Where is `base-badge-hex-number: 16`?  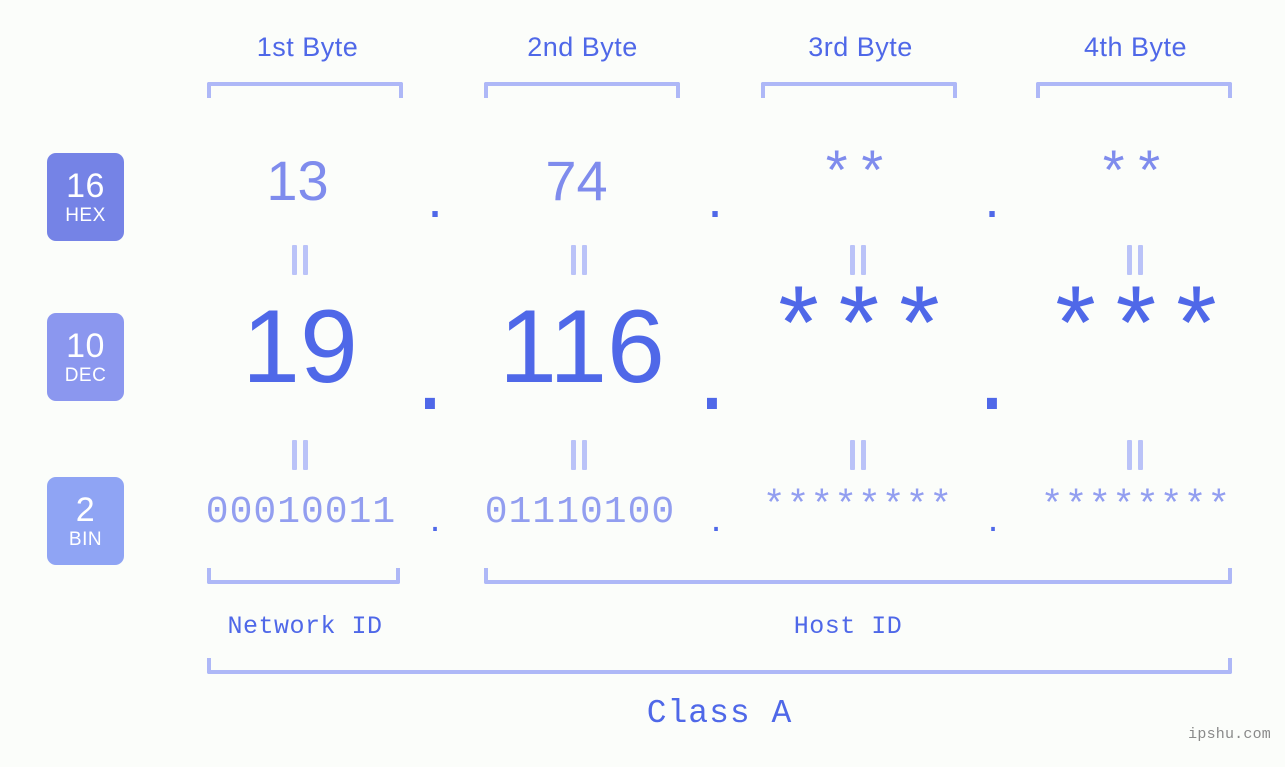
base-badge-hex-number: 16 is located at coordinates (85, 186).